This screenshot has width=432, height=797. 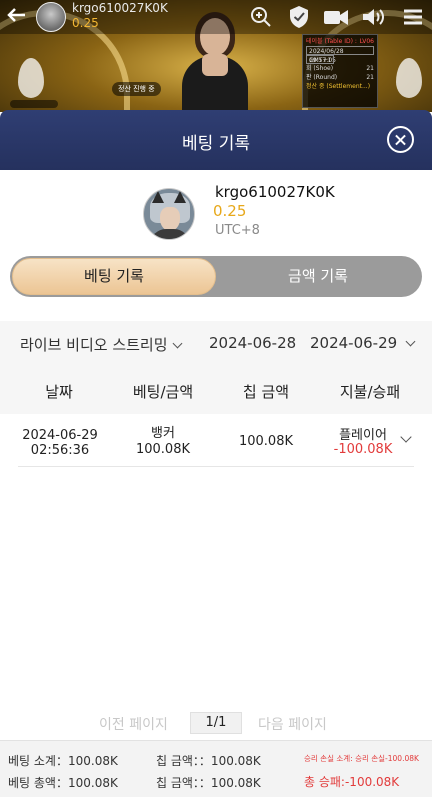 I want to click on row-payout-on: 플레이어, so click(x=363, y=435).